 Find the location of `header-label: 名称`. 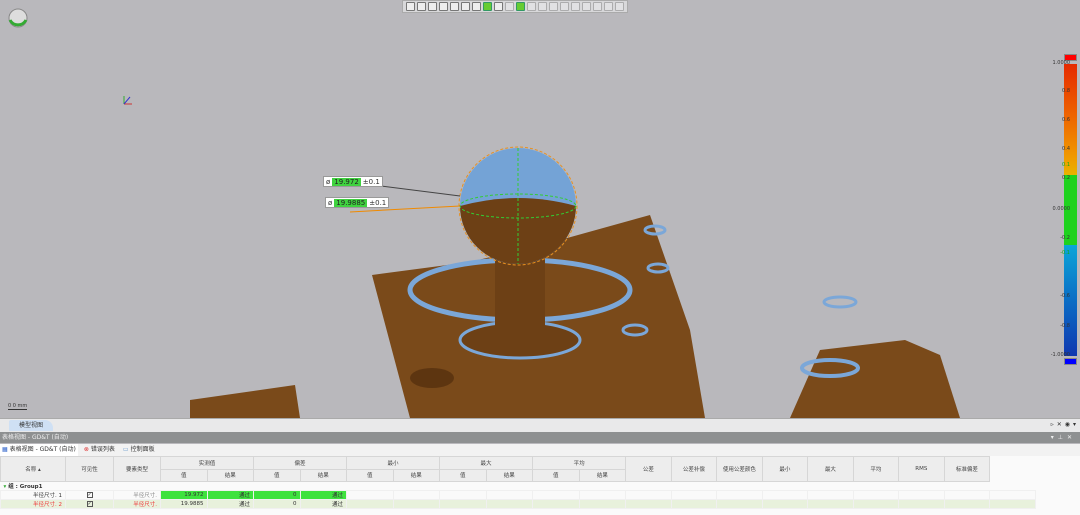

header-label: 名称 is located at coordinates (31, 470).